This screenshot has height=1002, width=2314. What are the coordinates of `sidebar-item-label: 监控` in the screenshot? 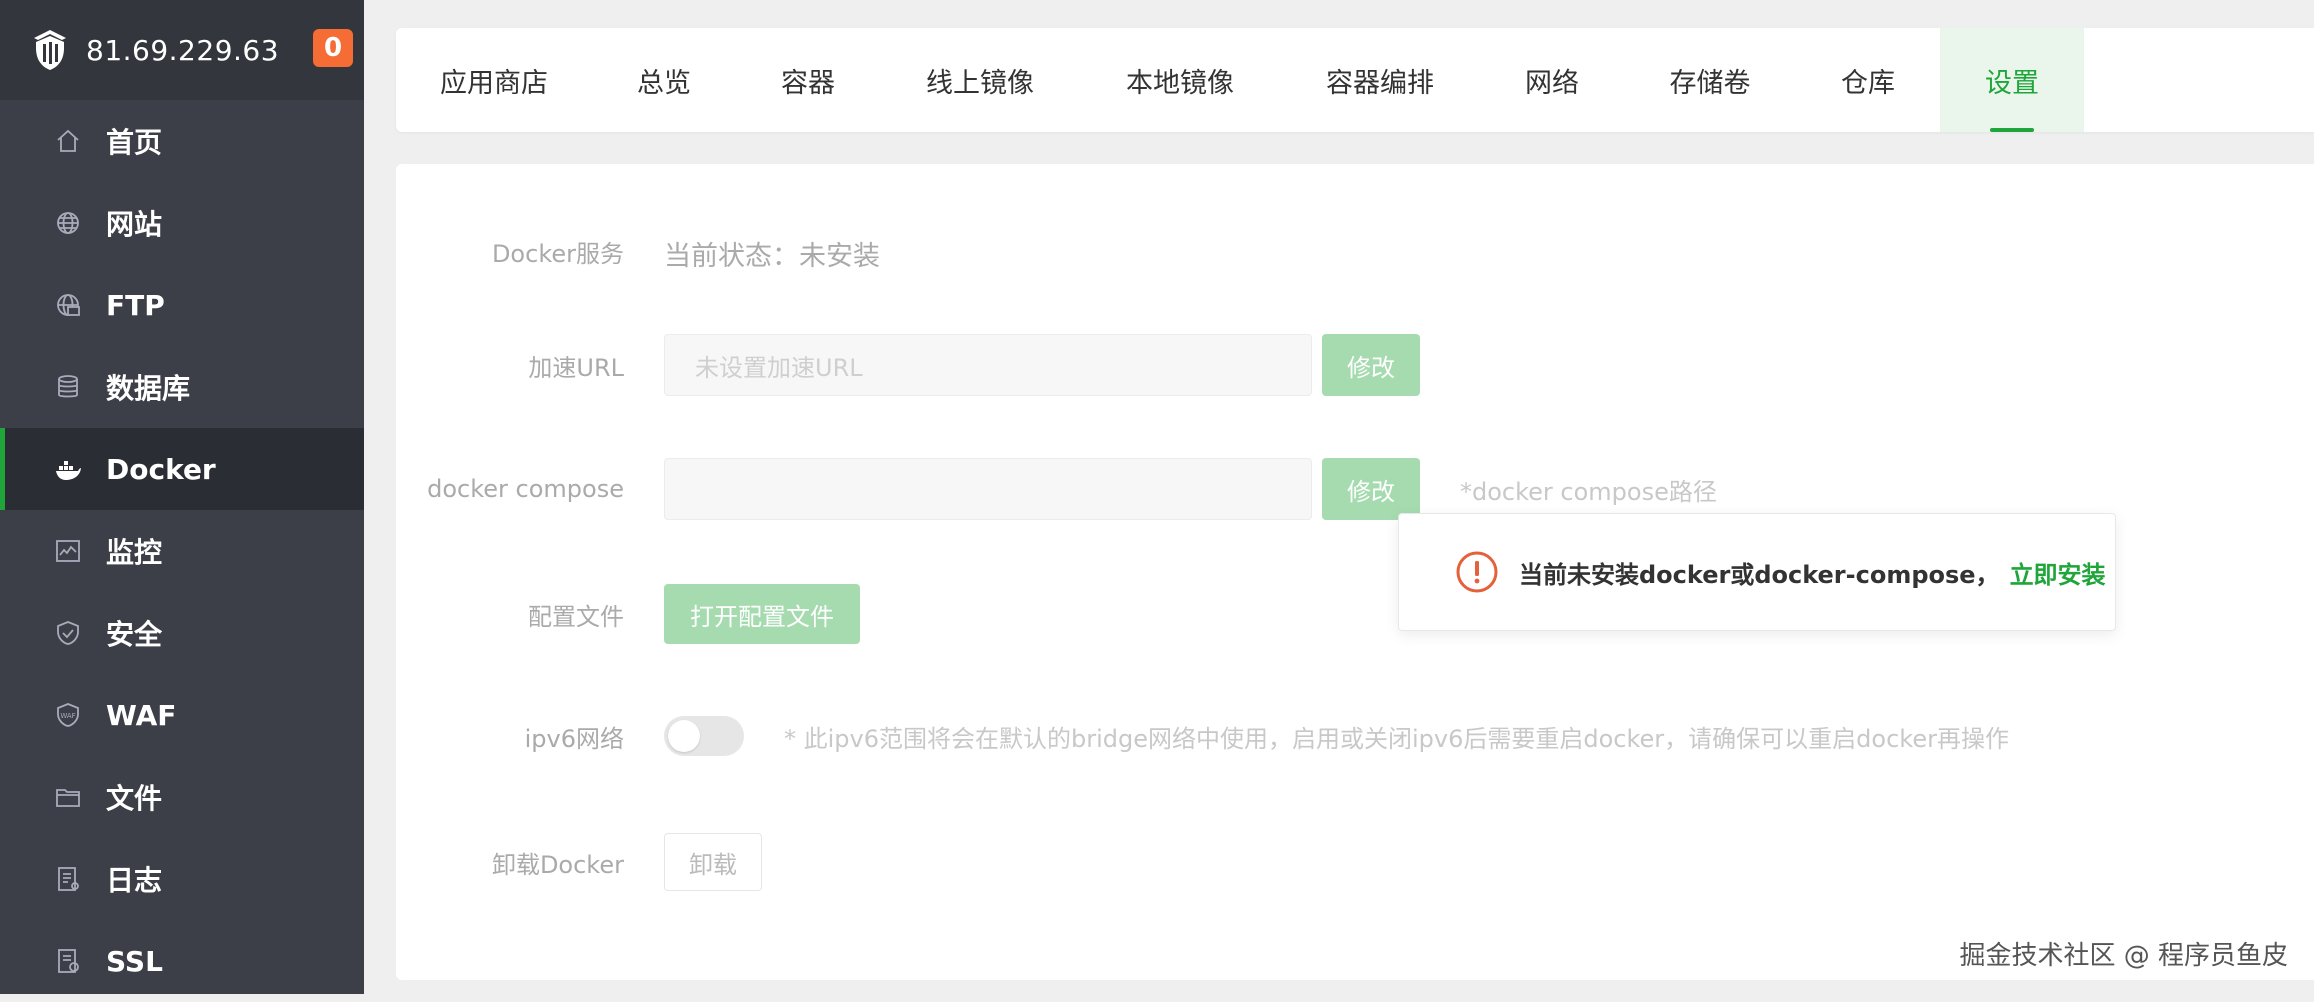 It's located at (134, 552).